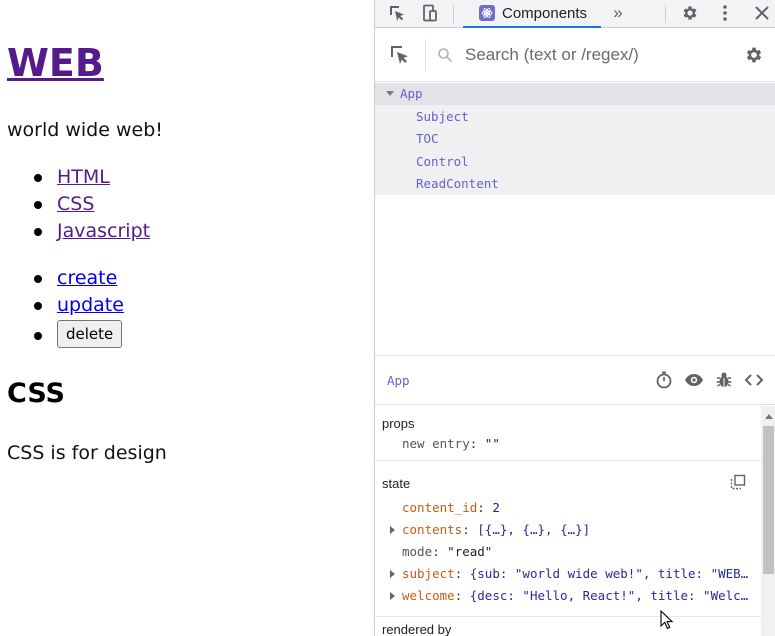 This screenshot has height=636, width=775. What do you see at coordinates (400, 55) in the screenshot?
I see `element-picker-icon` at bounding box center [400, 55].